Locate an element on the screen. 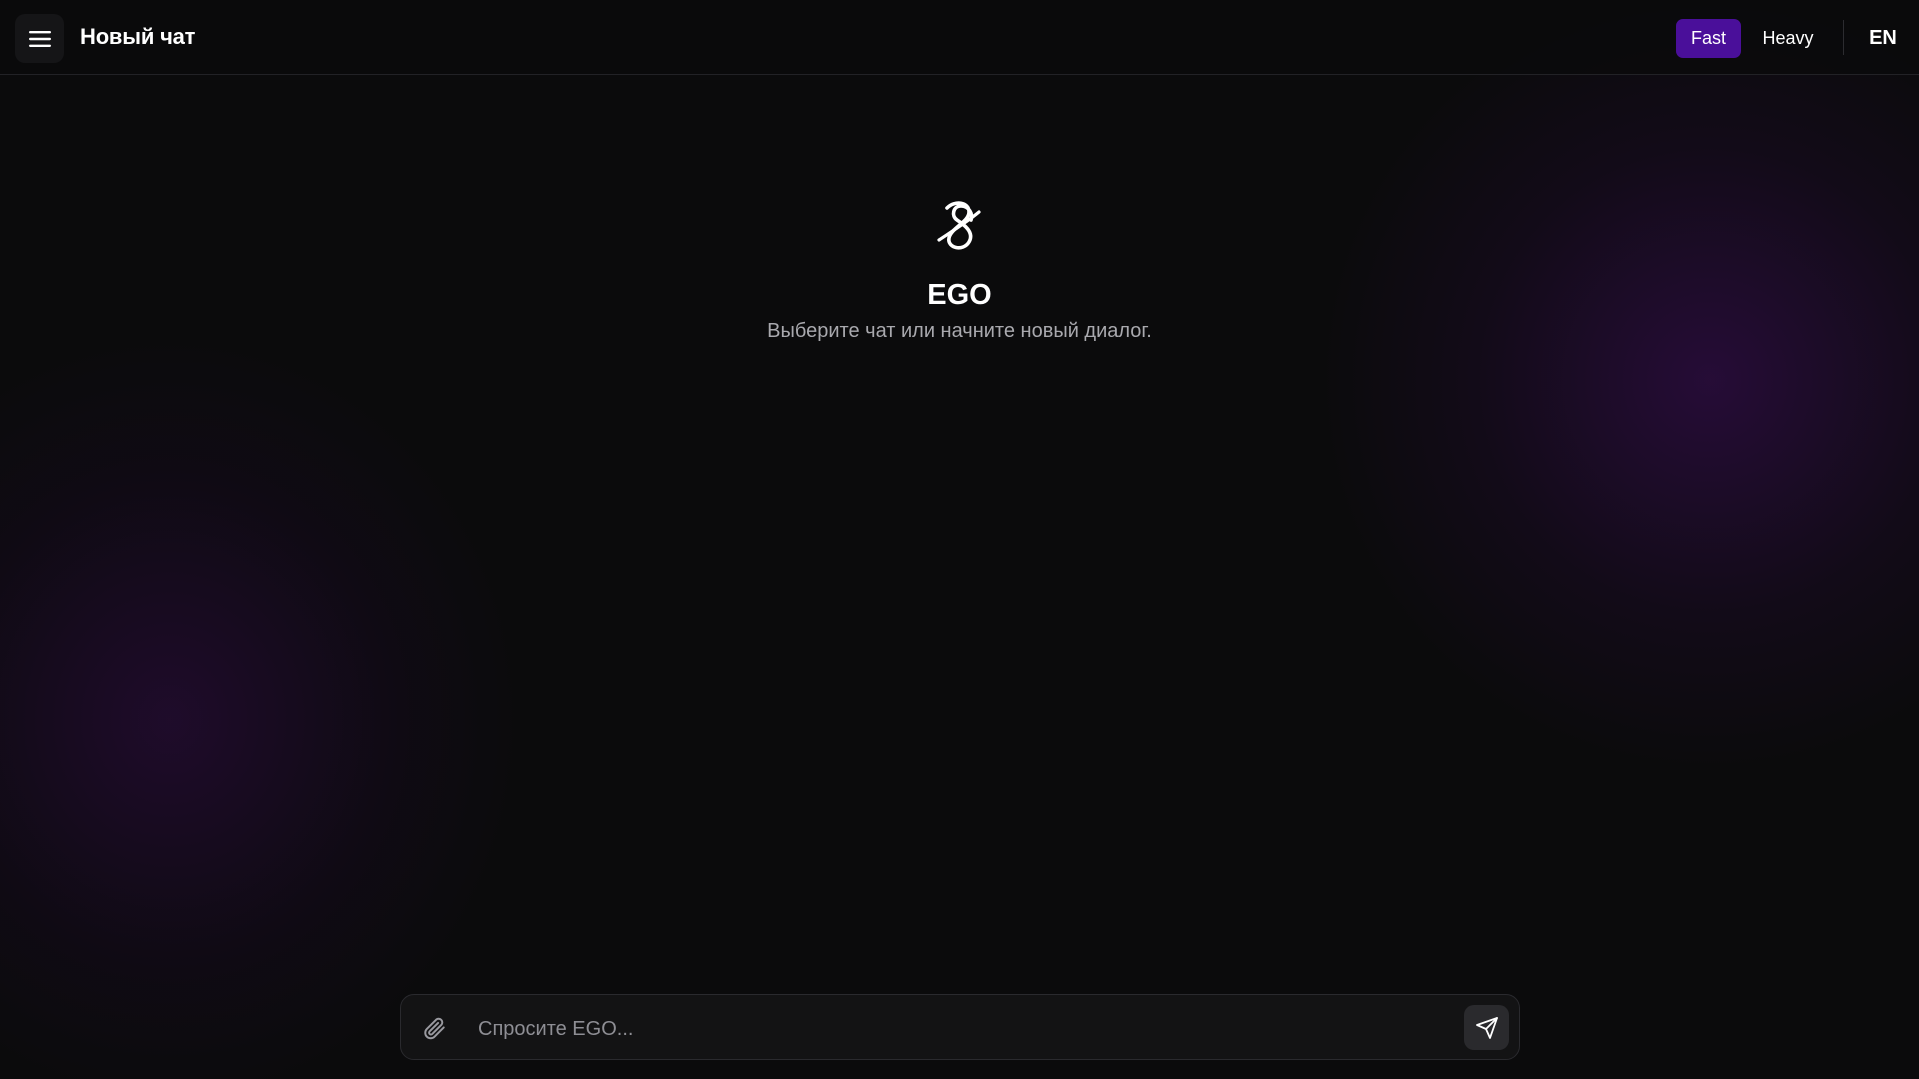 This screenshot has height=1079, width=1919. chat-title: Новый чат is located at coordinates (138, 36).